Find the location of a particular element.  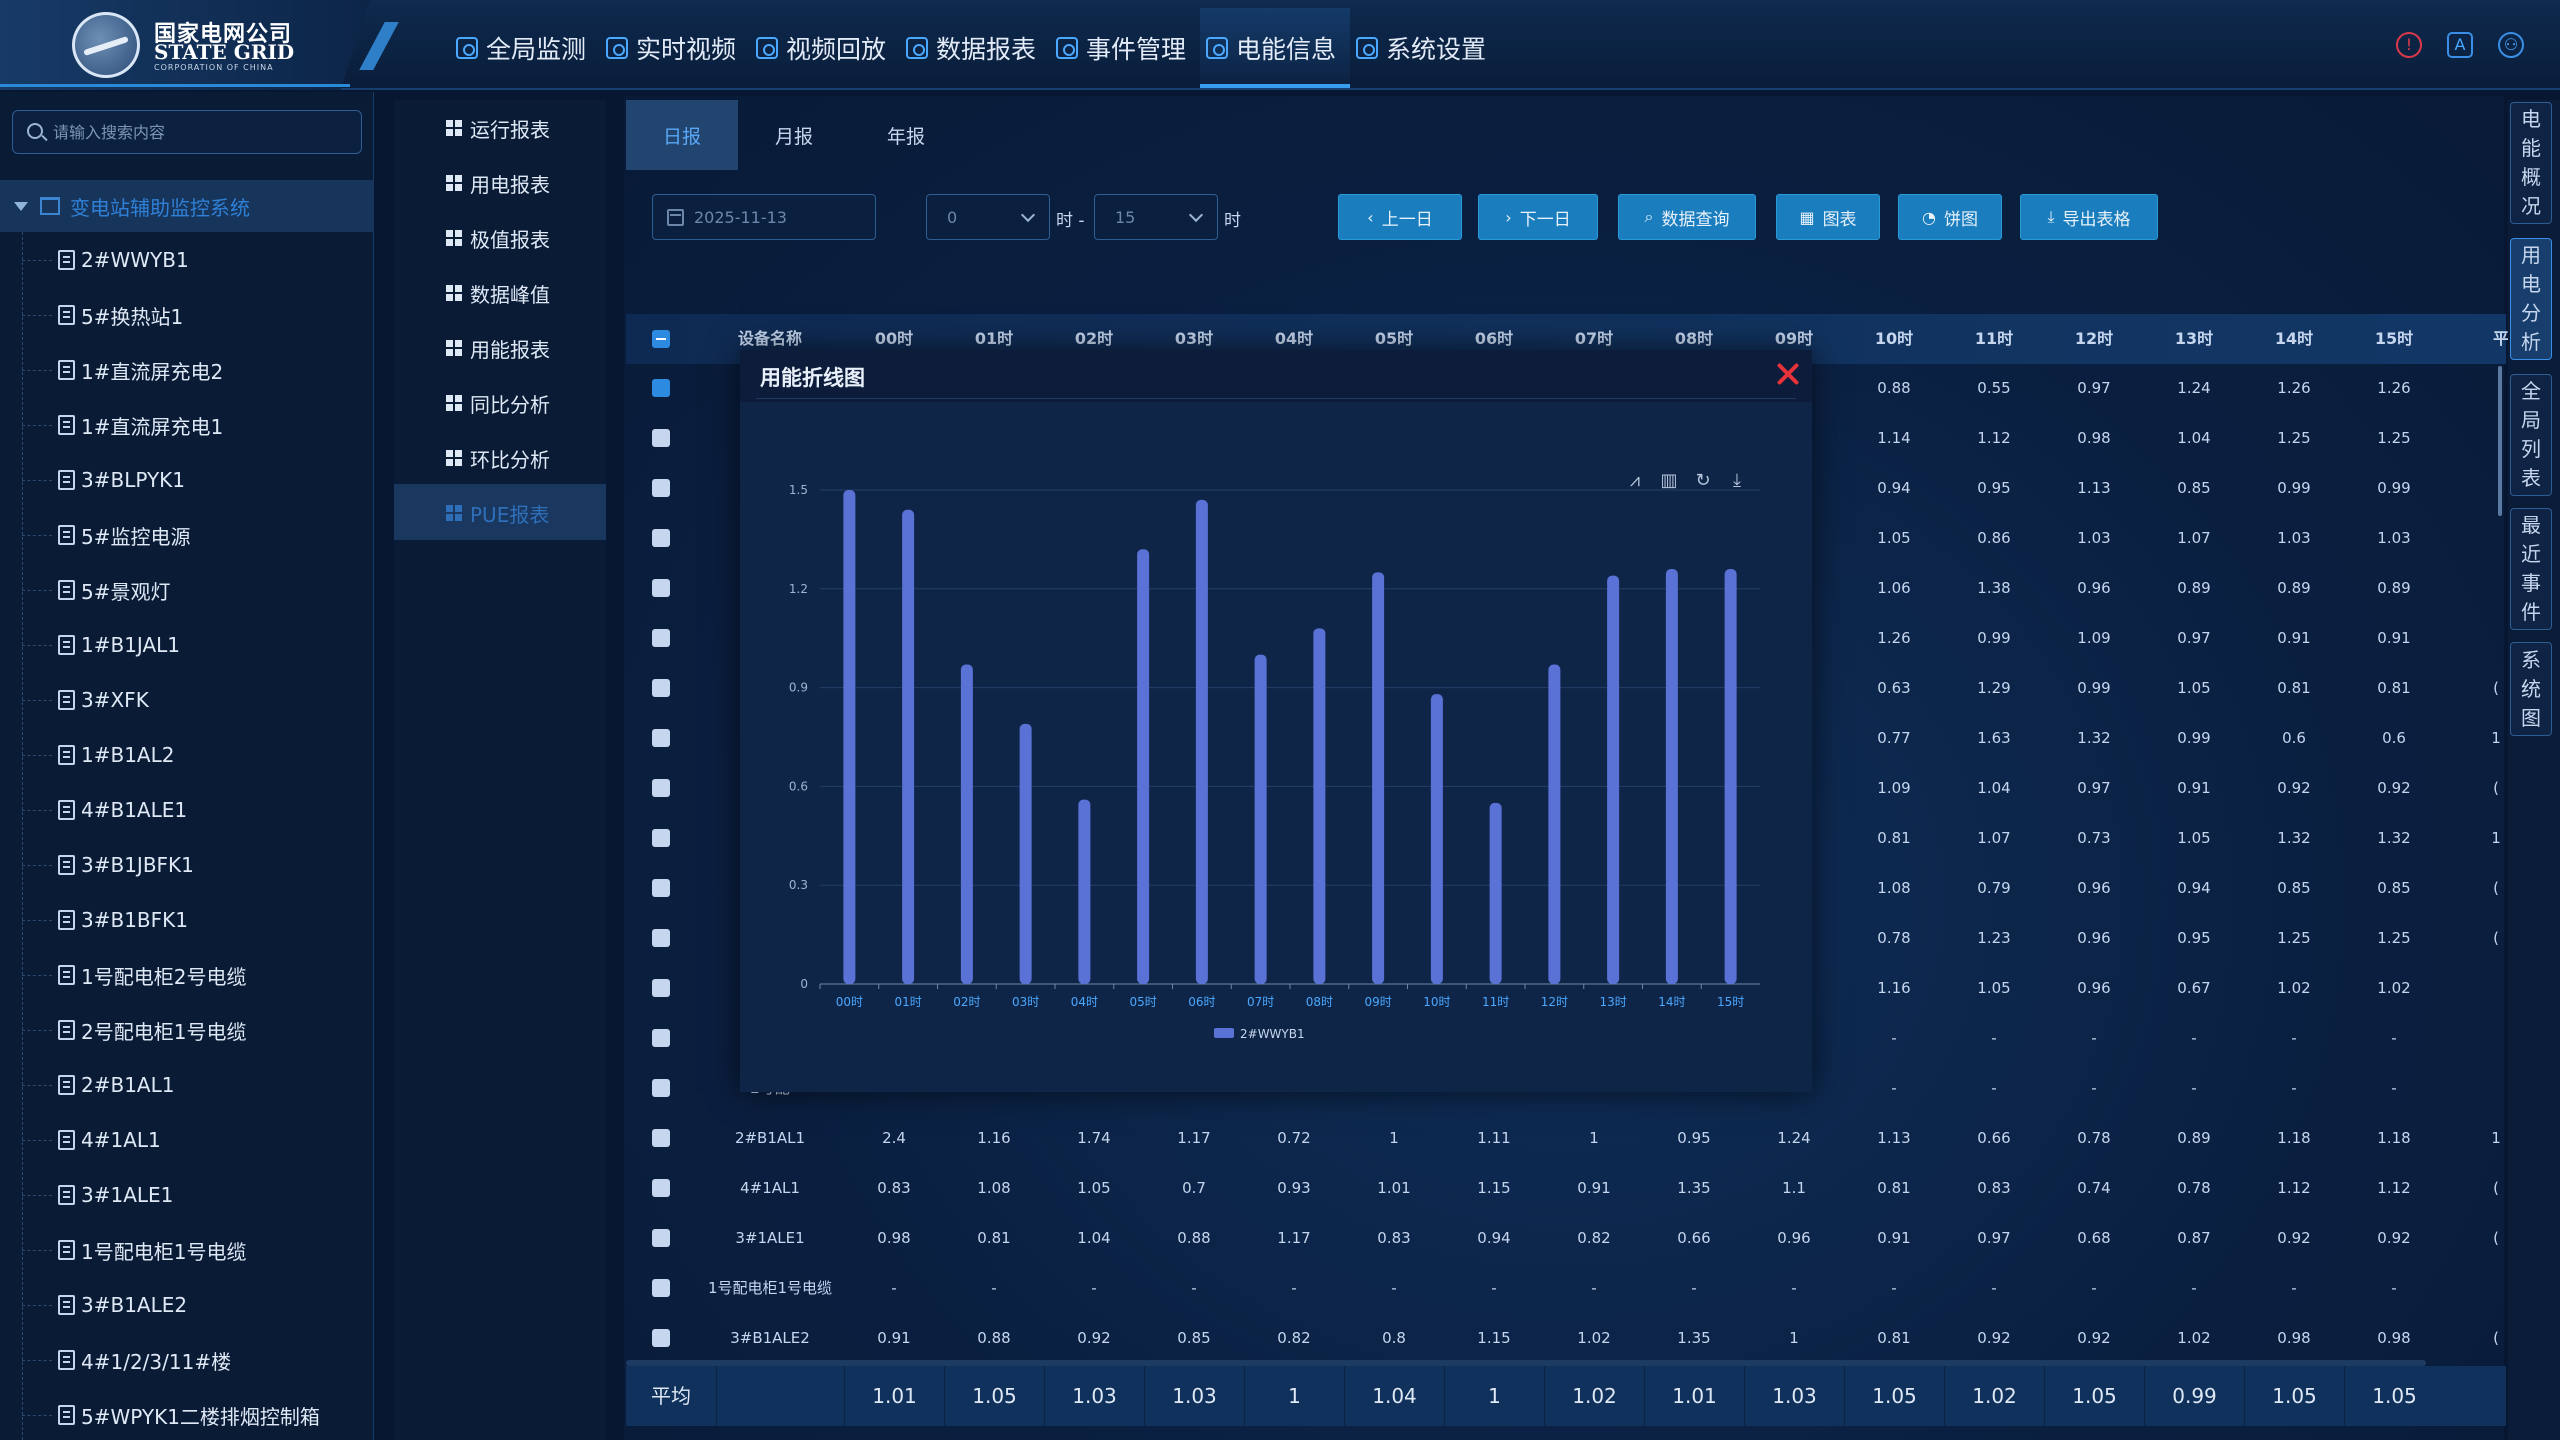

hour-start-select: 0 is located at coordinates (988, 217).